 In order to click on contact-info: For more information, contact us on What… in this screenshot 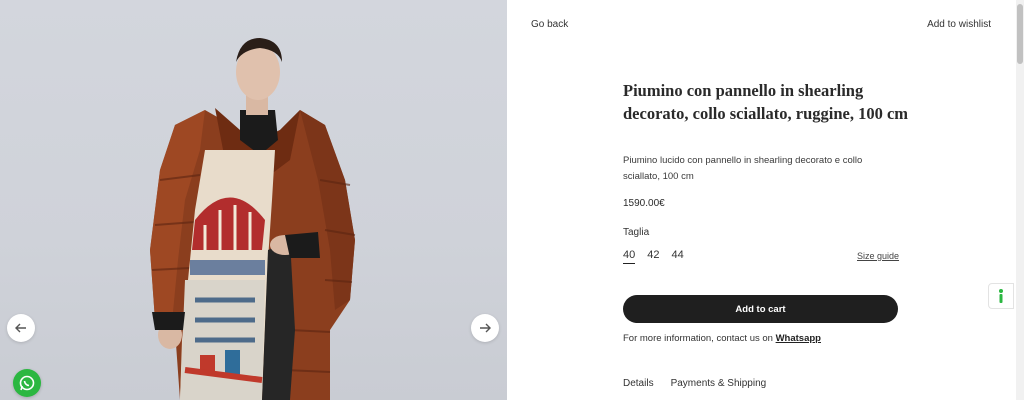, I will do `click(722, 338)`.